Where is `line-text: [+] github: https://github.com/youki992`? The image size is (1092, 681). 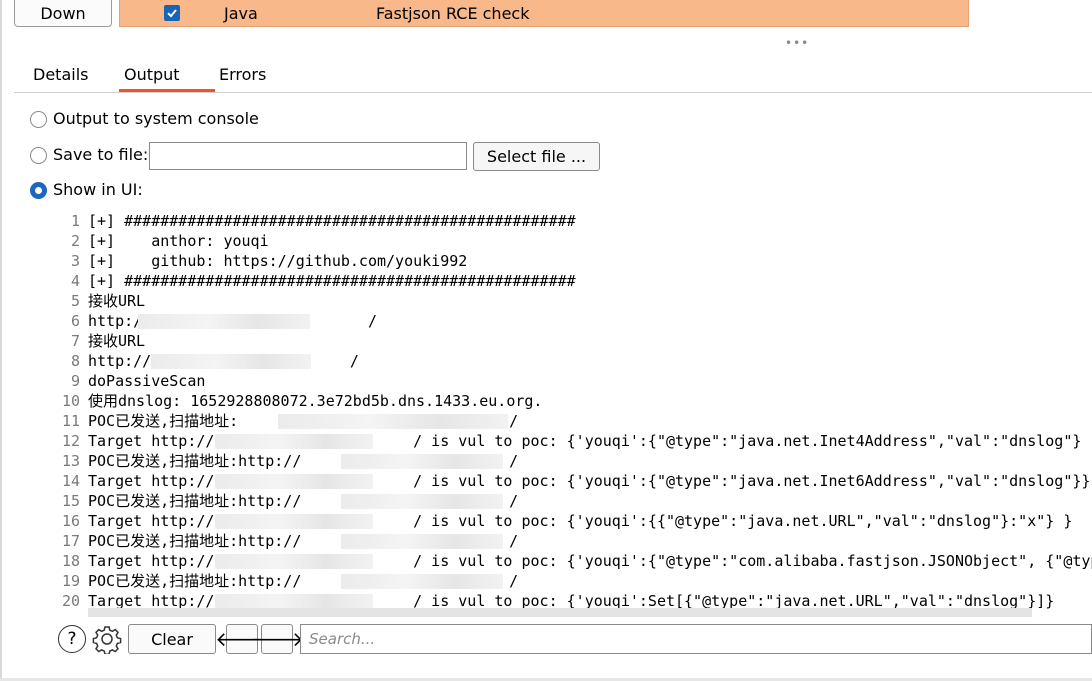 line-text: [+] github: https://github.com/youki992 is located at coordinates (278, 261).